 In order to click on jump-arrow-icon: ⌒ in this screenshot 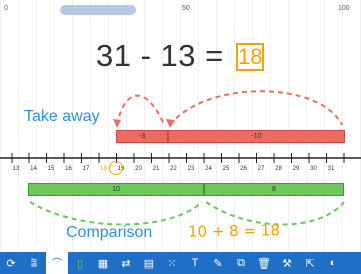, I will do `click(57, 264)`.